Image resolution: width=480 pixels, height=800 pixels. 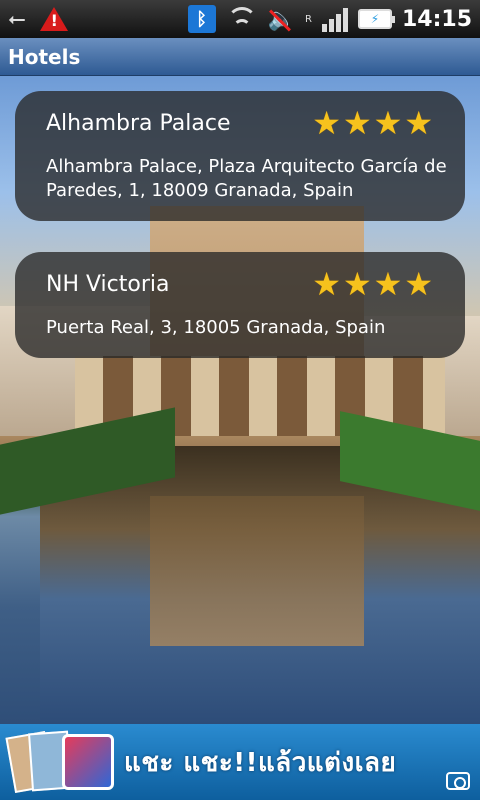 What do you see at coordinates (53, 19) in the screenshot?
I see `warning-icon` at bounding box center [53, 19].